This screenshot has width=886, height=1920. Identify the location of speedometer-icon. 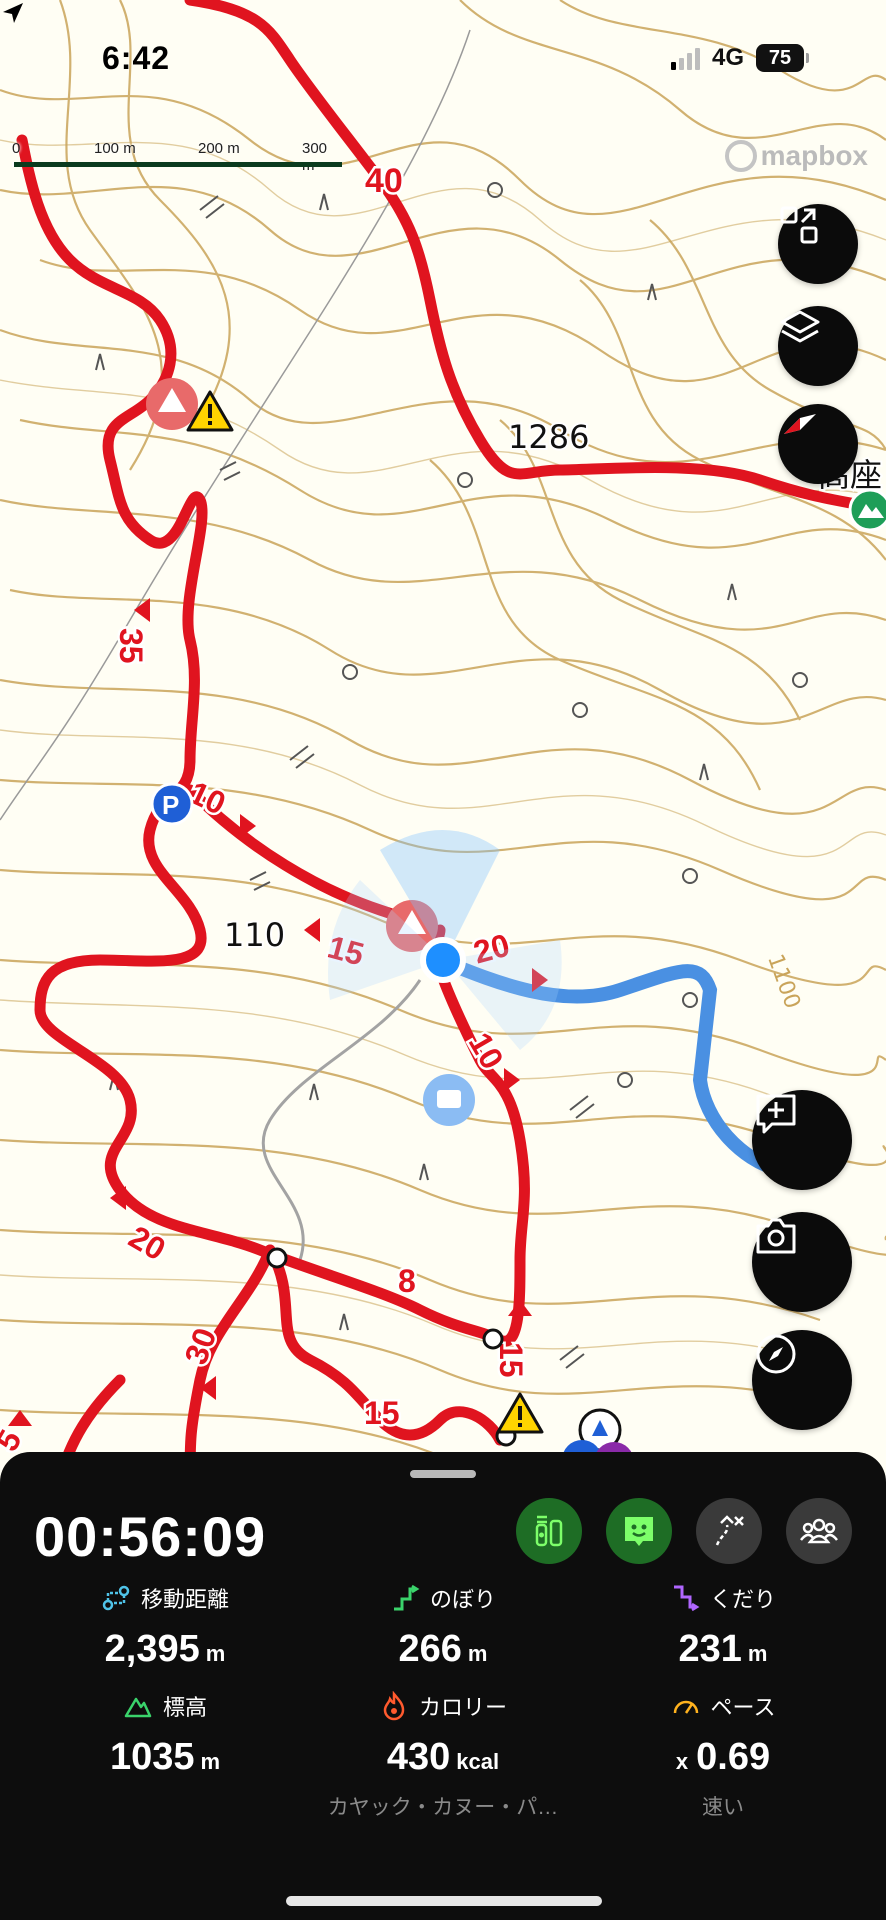
(685, 1707).